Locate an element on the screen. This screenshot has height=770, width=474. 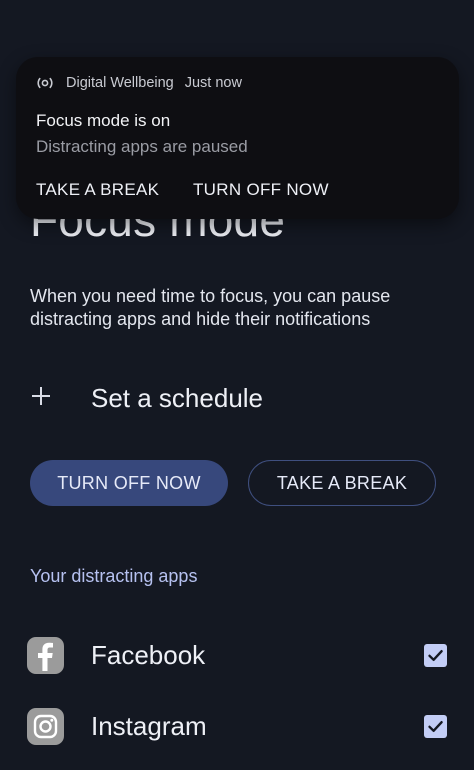
notification-body: Distracting apps are paused is located at coordinates (142, 146).